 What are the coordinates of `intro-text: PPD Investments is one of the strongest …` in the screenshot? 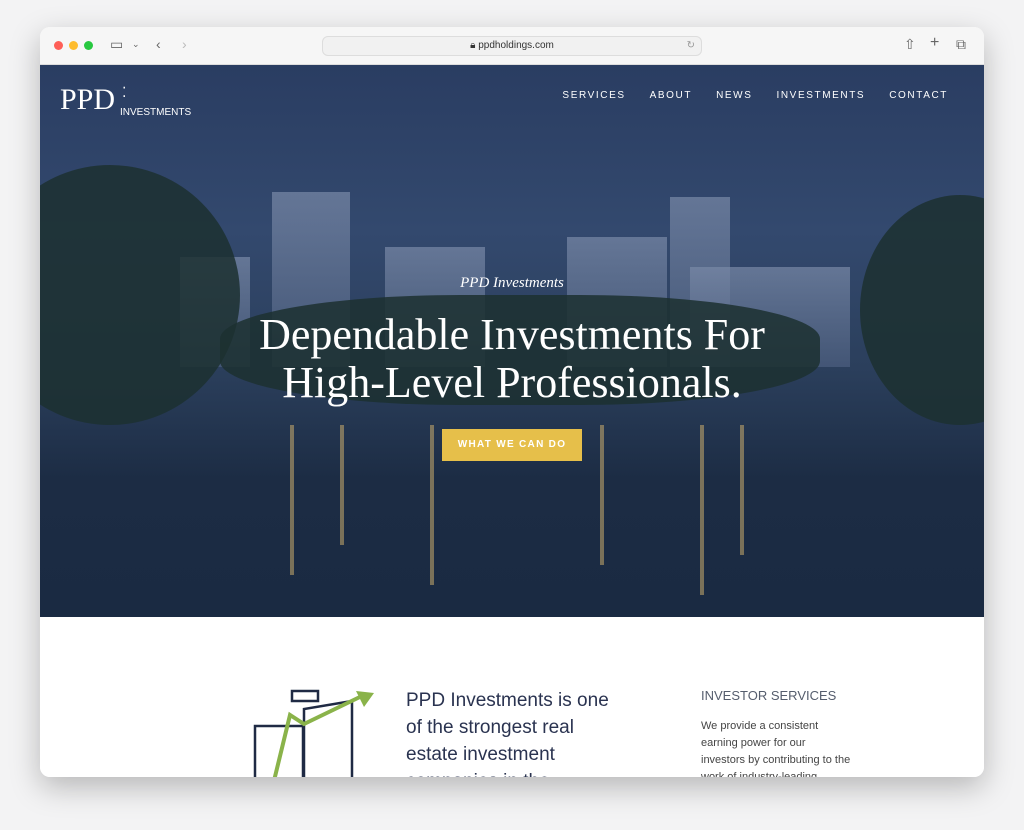 It's located at (507, 733).